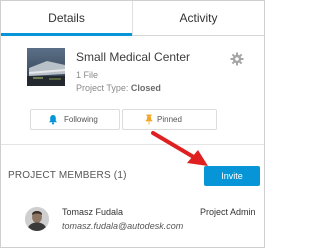 This screenshot has width=320, height=248. I want to click on bell-icon, so click(53, 120).